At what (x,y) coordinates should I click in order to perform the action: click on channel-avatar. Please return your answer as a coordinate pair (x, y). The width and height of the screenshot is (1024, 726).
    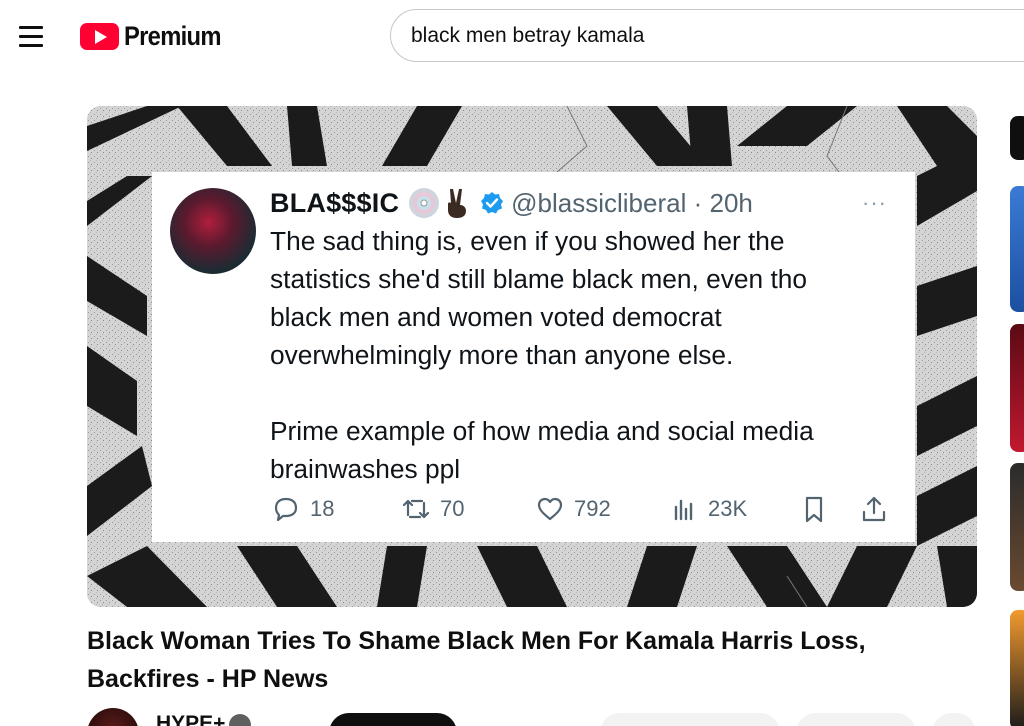
    Looking at the image, I should click on (113, 717).